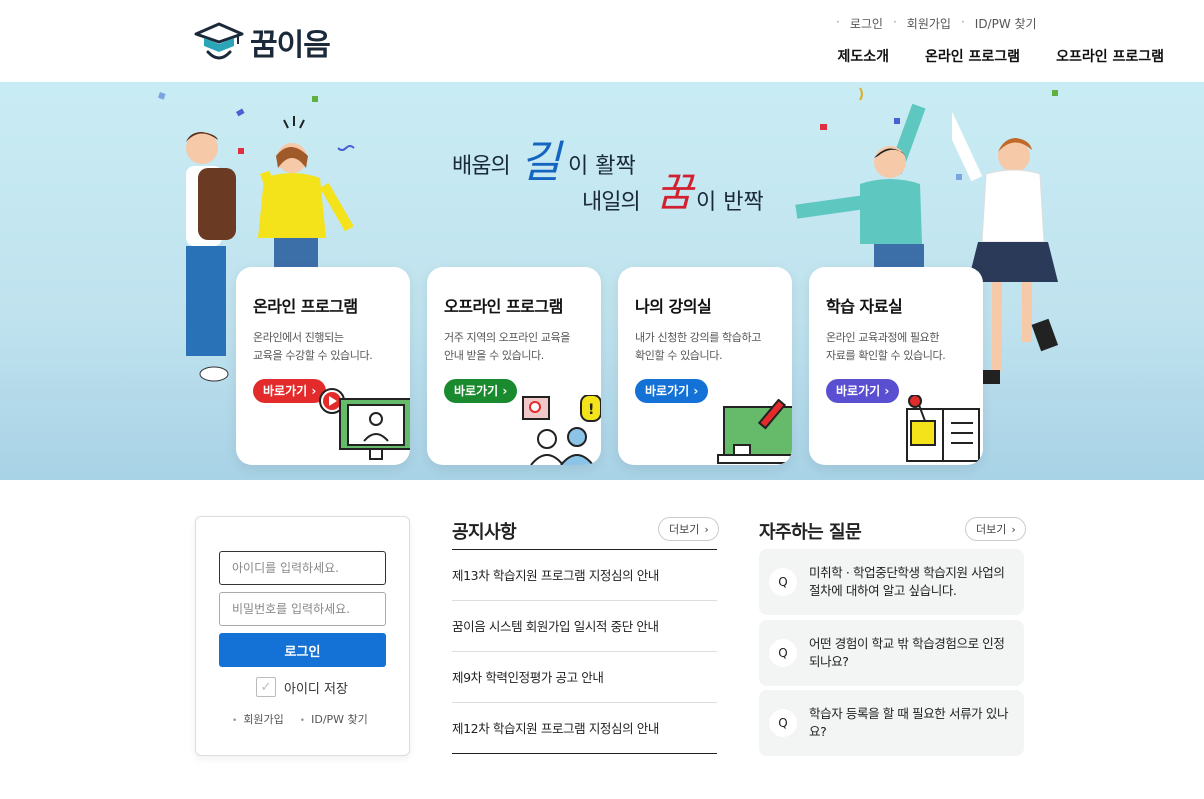 The image size is (1204, 799). Describe the element at coordinates (620, 182) in the screenshot. I see `hero-slogan: 배움의 길 이 활짝 내일의 꿈 이 반짝` at that location.